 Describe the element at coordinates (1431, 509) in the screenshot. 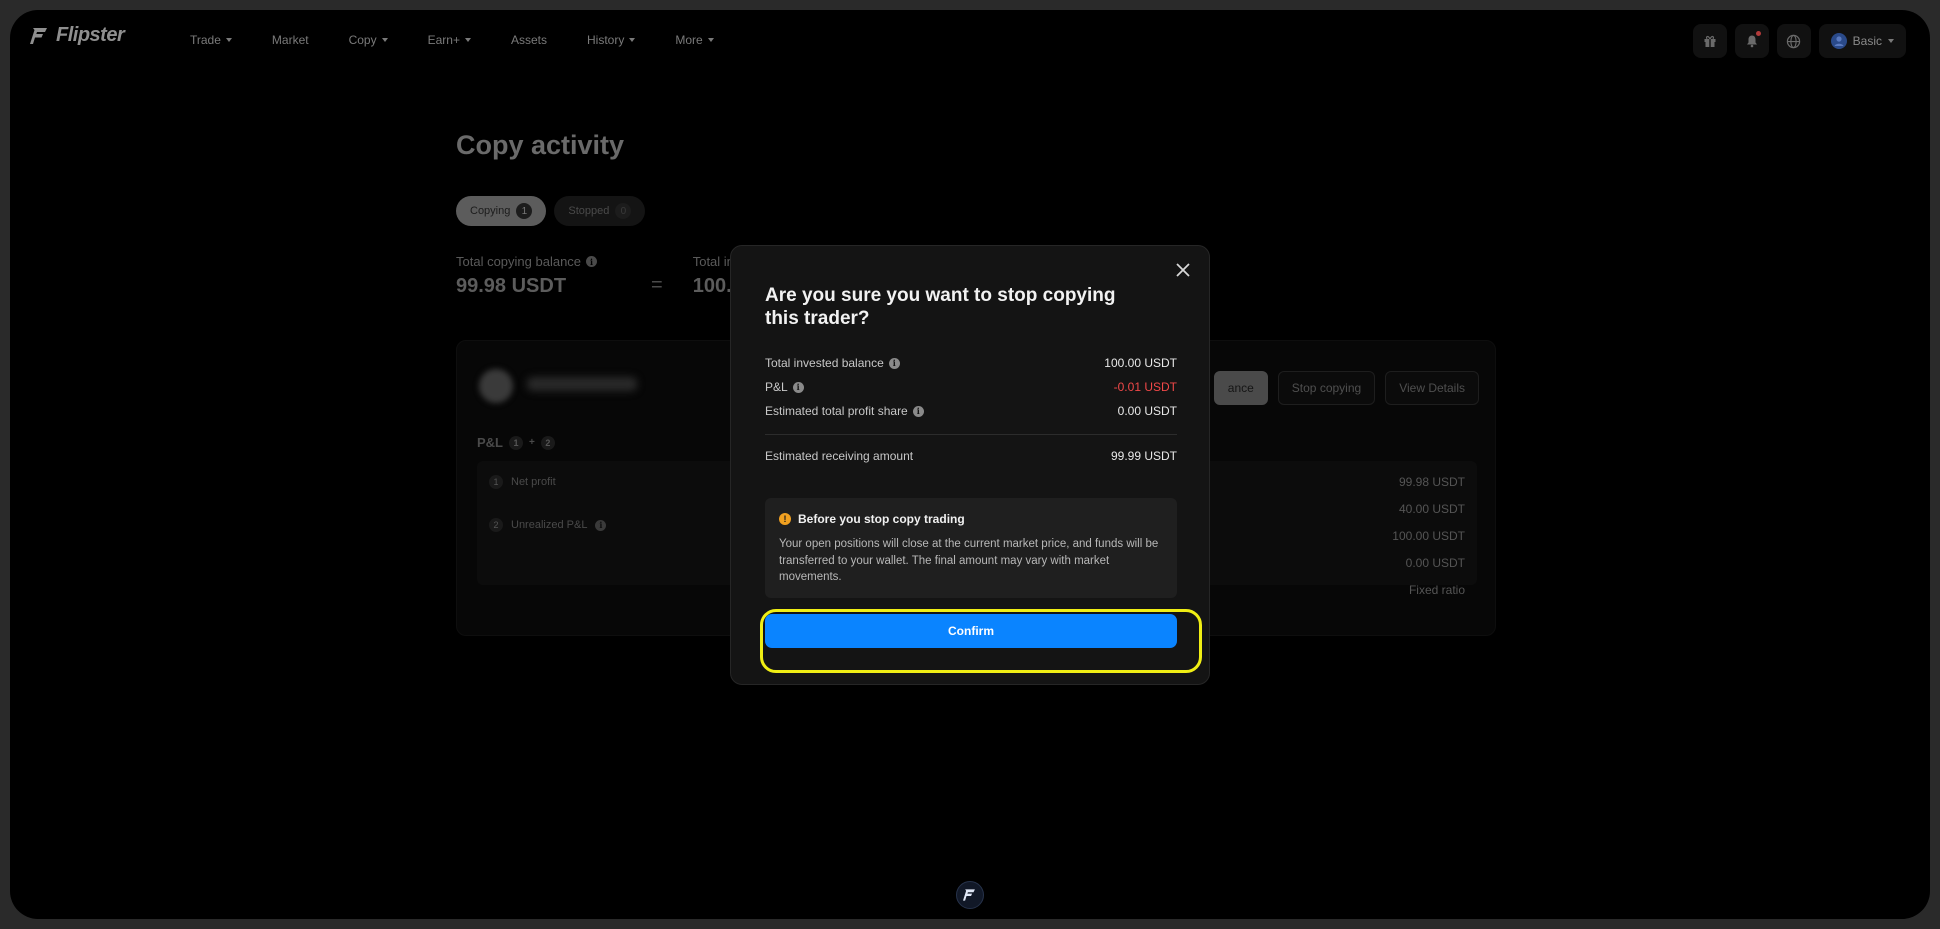

I see `row-value: 40.00 USDT` at that location.